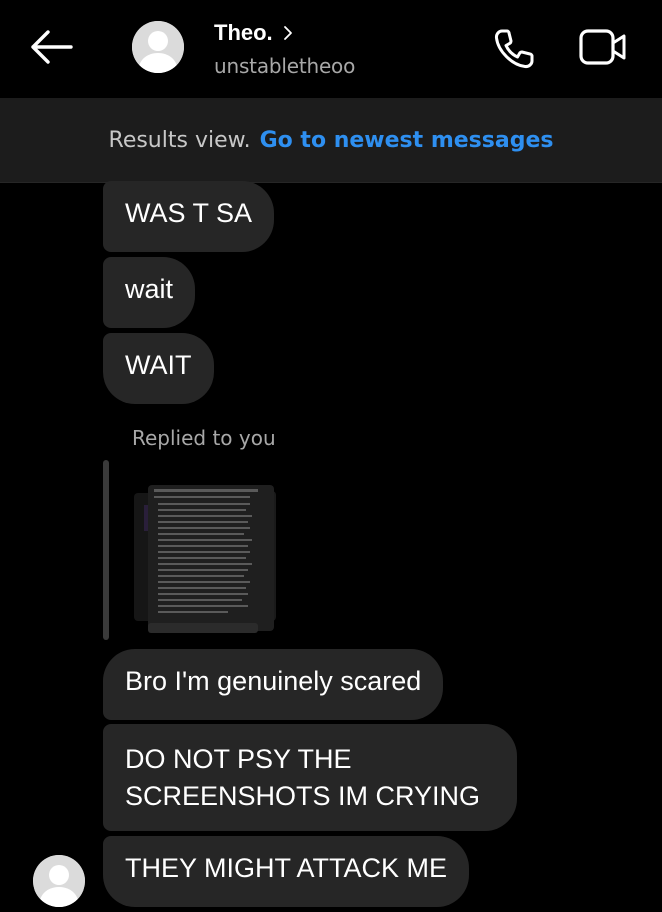 The height and width of the screenshot is (912, 662). Describe the element at coordinates (284, 48) in the screenshot. I see `contact-title: Theo. unstabletheoo` at that location.